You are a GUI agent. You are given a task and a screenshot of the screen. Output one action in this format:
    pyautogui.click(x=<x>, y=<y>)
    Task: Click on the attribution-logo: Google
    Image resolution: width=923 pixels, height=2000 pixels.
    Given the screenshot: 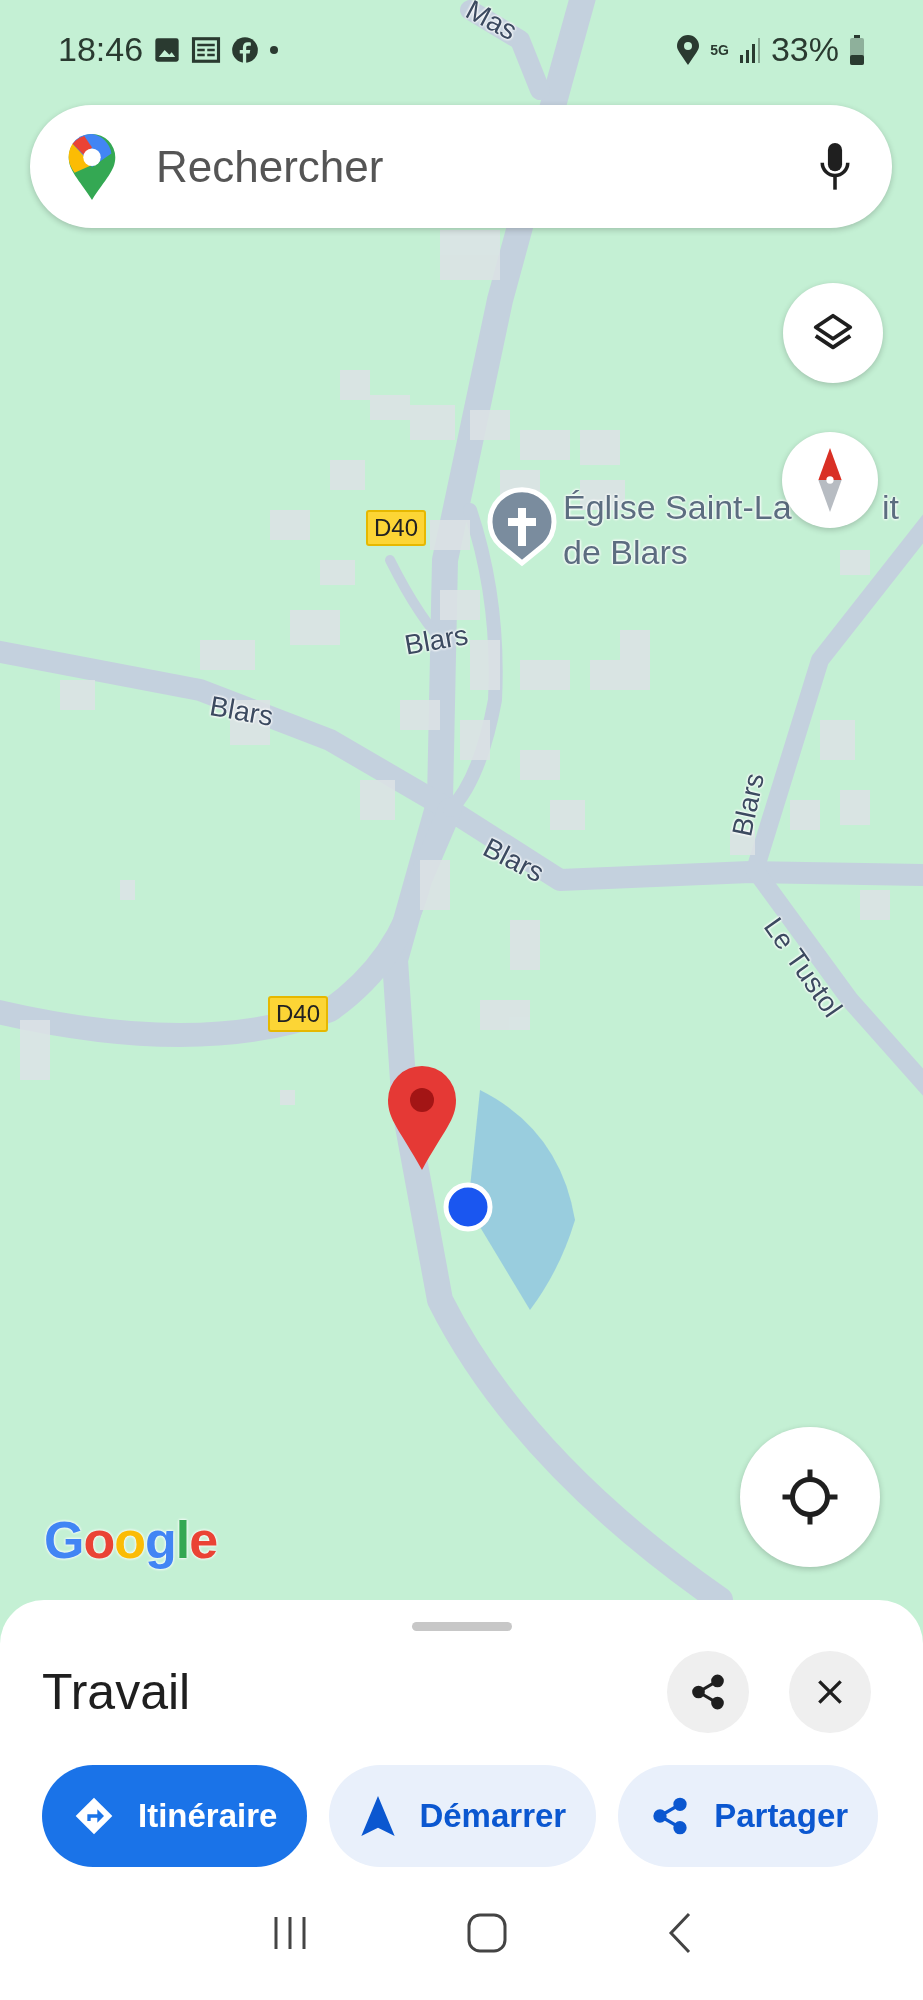 What is the action you would take?
    pyautogui.click(x=131, y=1540)
    